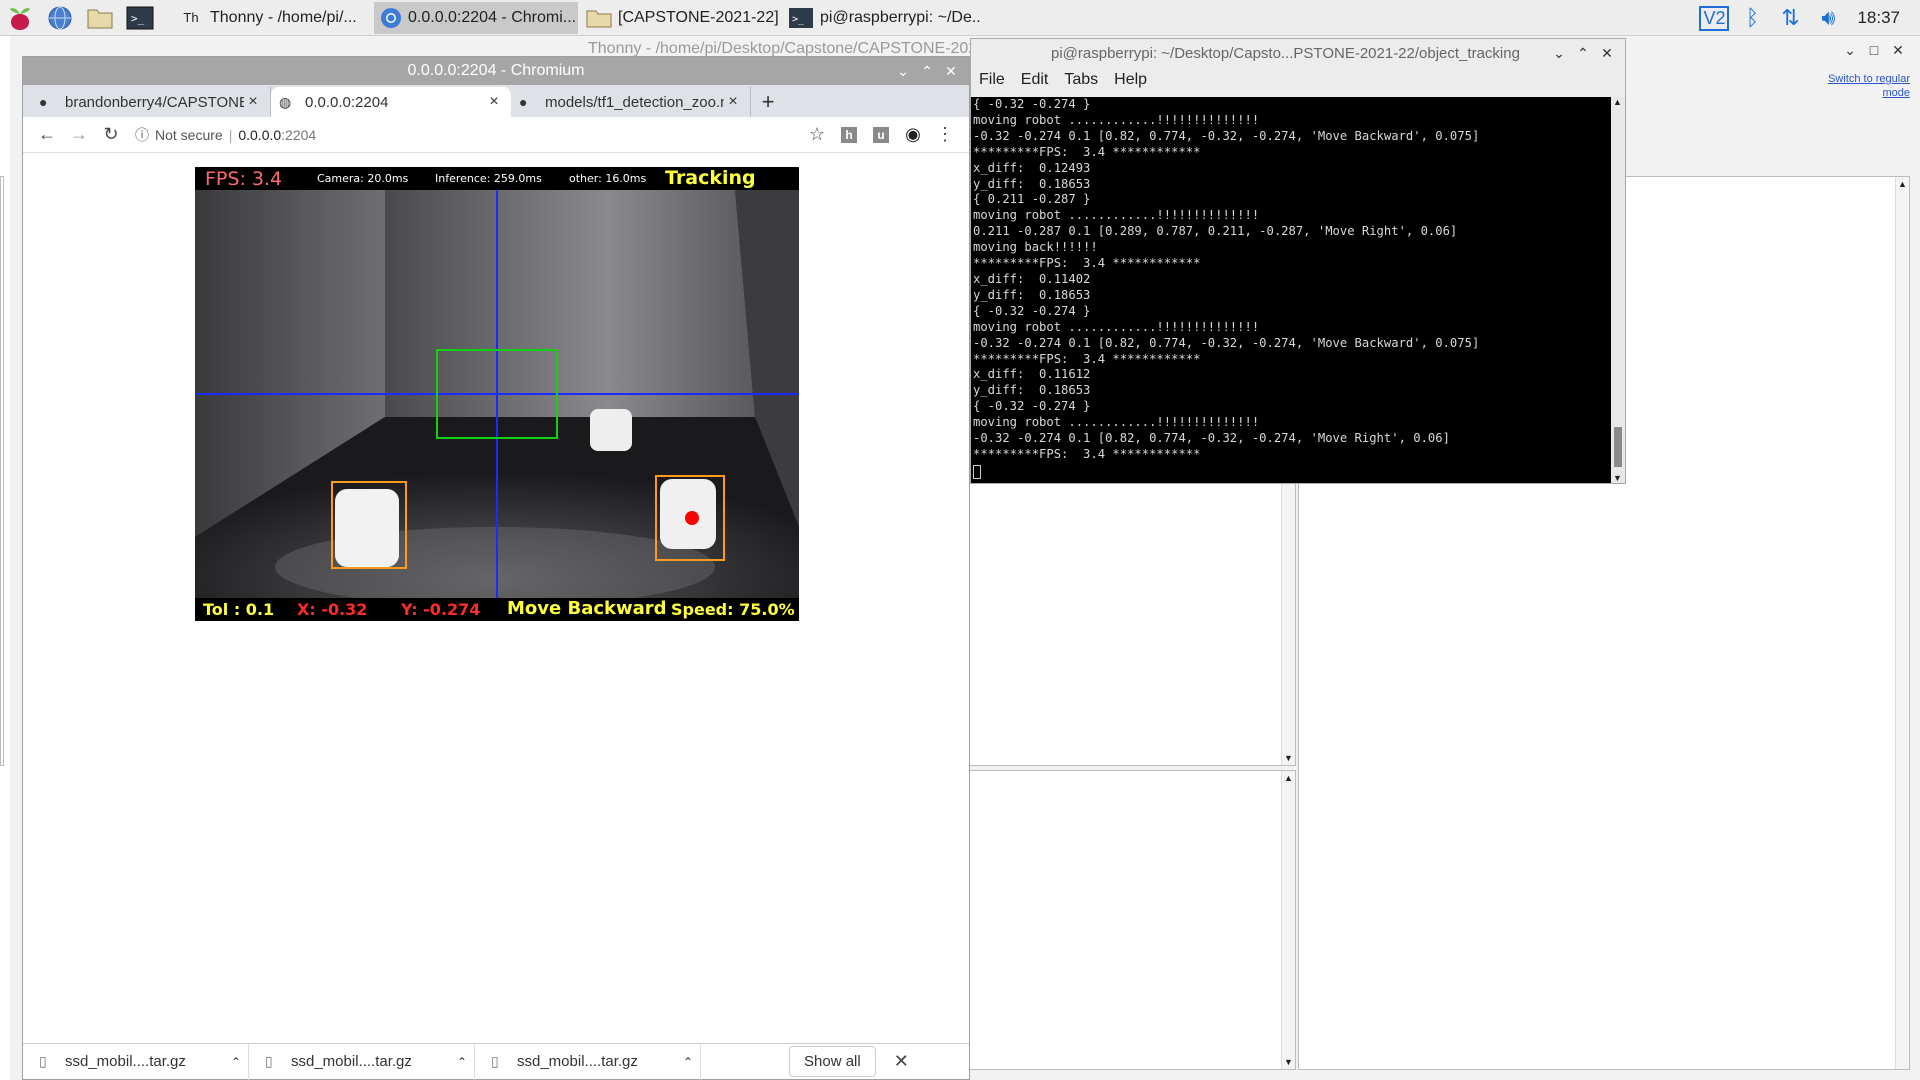  I want to click on clock: 18:37, so click(1883, 18).